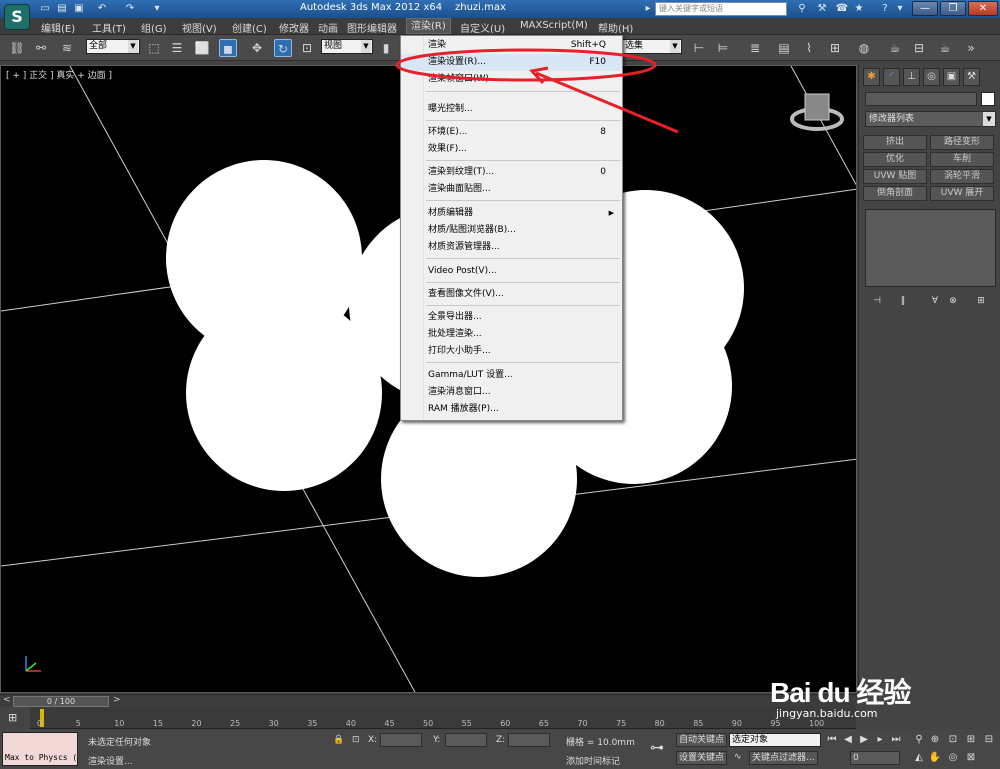 The height and width of the screenshot is (769, 1000). Describe the element at coordinates (79, 8) in the screenshot. I see `save-file-icon: ▣` at that location.